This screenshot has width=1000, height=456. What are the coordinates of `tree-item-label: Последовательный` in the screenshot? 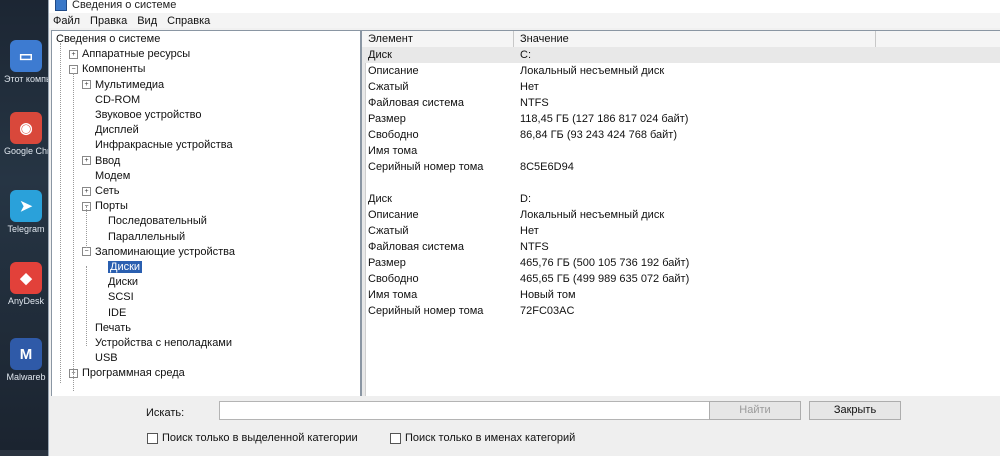 It's located at (157, 221).